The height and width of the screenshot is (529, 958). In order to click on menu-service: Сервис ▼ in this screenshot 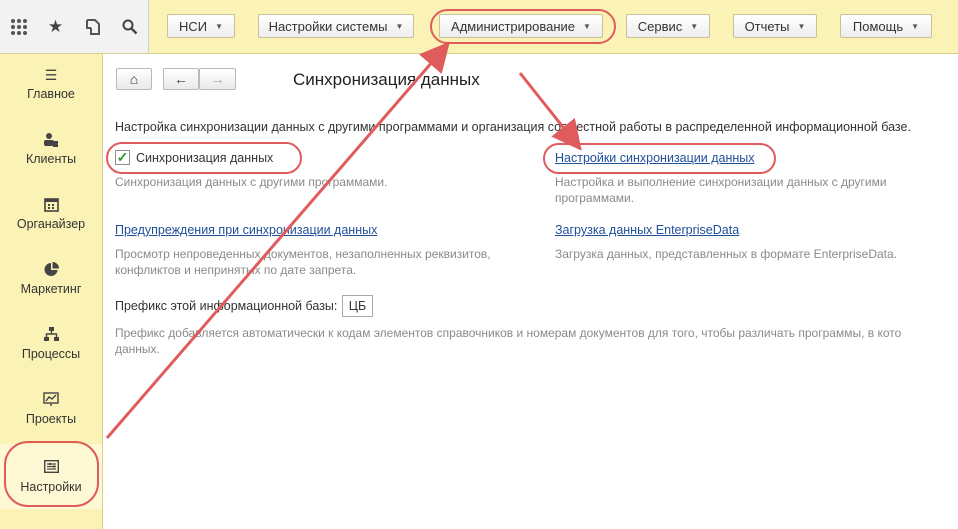, I will do `click(668, 26)`.